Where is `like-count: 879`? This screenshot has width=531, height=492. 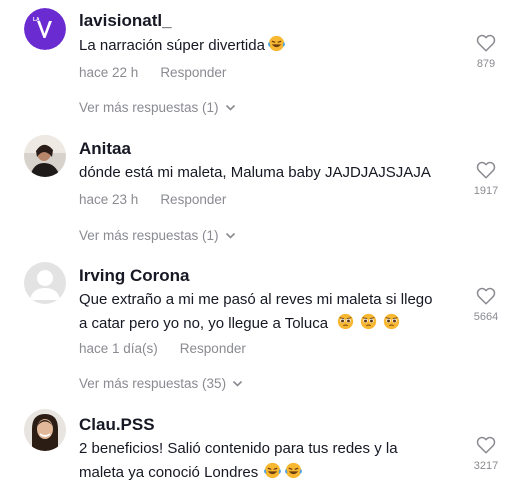
like-count: 879 is located at coordinates (486, 64).